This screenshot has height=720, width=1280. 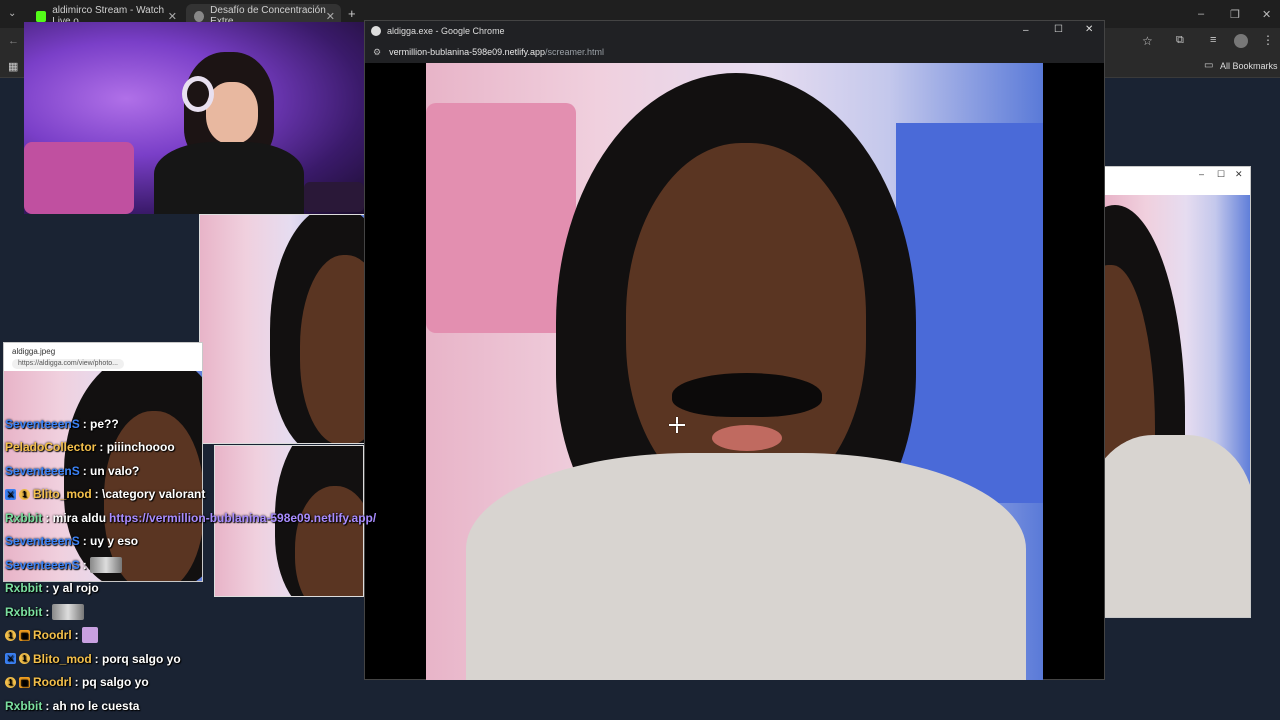 What do you see at coordinates (200, 589) in the screenshot?
I see `chat-message: Rxbbit : y al rojo` at bounding box center [200, 589].